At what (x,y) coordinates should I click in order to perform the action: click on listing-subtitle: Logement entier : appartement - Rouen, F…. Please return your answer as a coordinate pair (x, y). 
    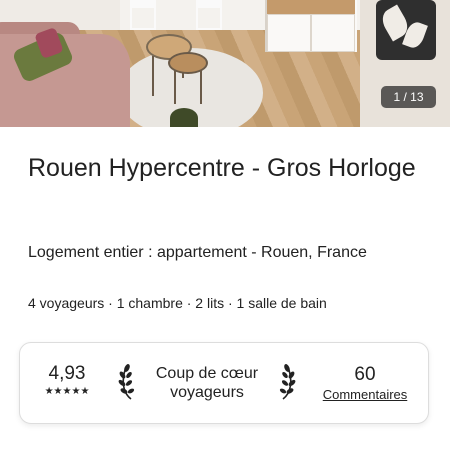
    Looking at the image, I should click on (197, 252).